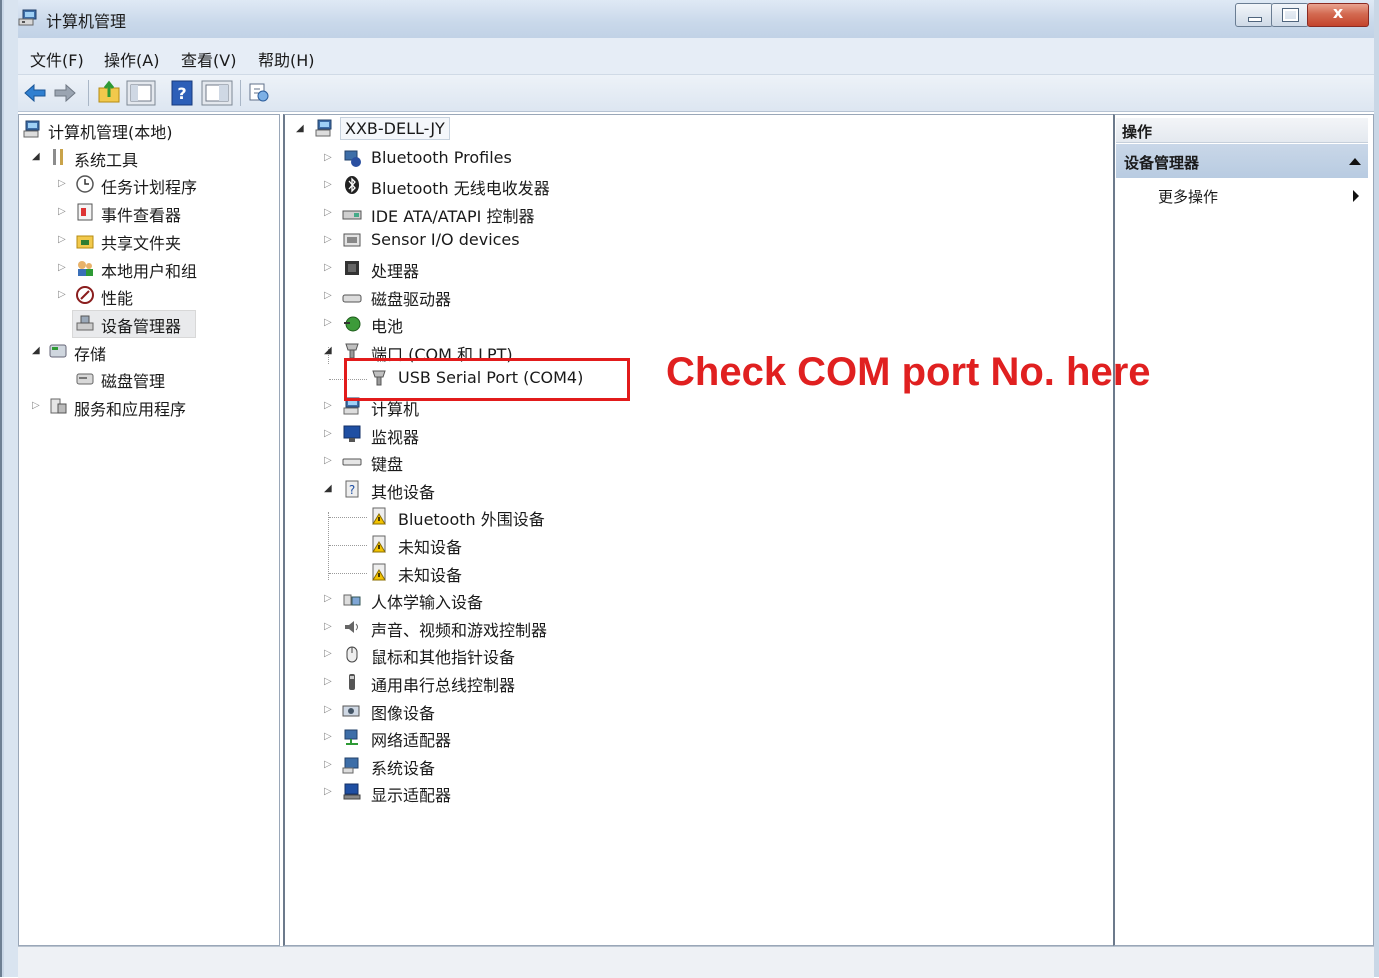 This screenshot has height=978, width=1379. Describe the element at coordinates (352, 737) in the screenshot. I see `network-adapter-icon` at that location.